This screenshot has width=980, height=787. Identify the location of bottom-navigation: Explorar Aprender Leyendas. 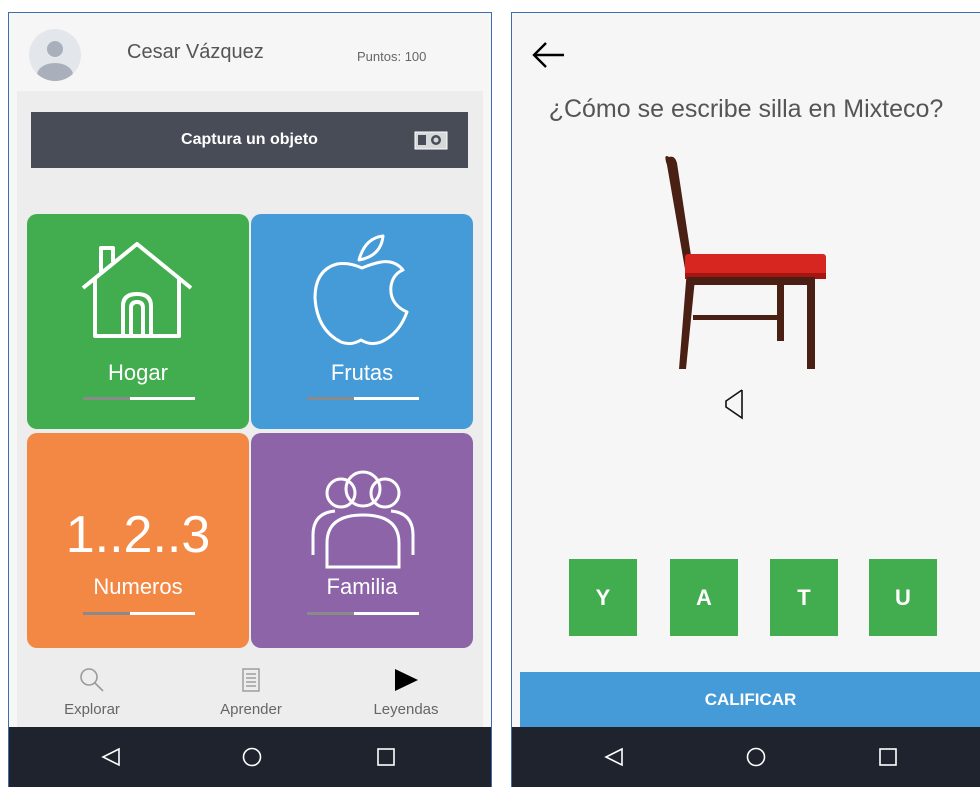
(250, 690).